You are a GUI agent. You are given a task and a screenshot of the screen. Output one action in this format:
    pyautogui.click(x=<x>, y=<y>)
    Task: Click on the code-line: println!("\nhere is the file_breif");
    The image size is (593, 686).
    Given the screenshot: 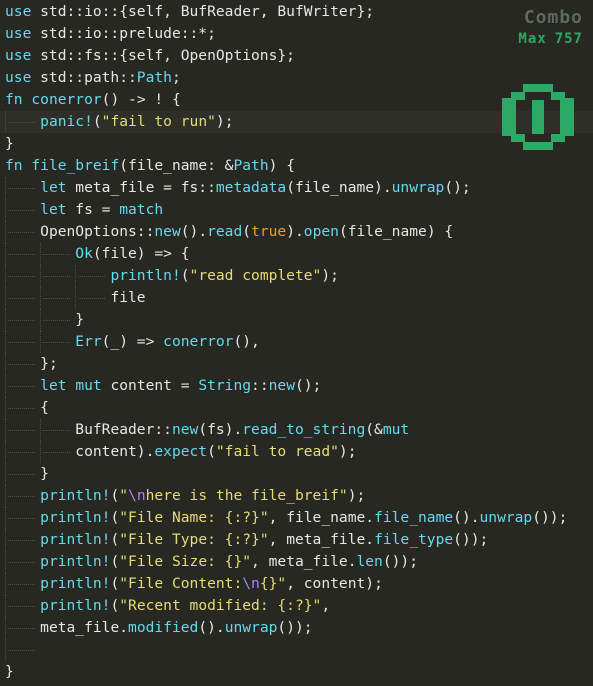 What is the action you would take?
    pyautogui.click(x=299, y=496)
    